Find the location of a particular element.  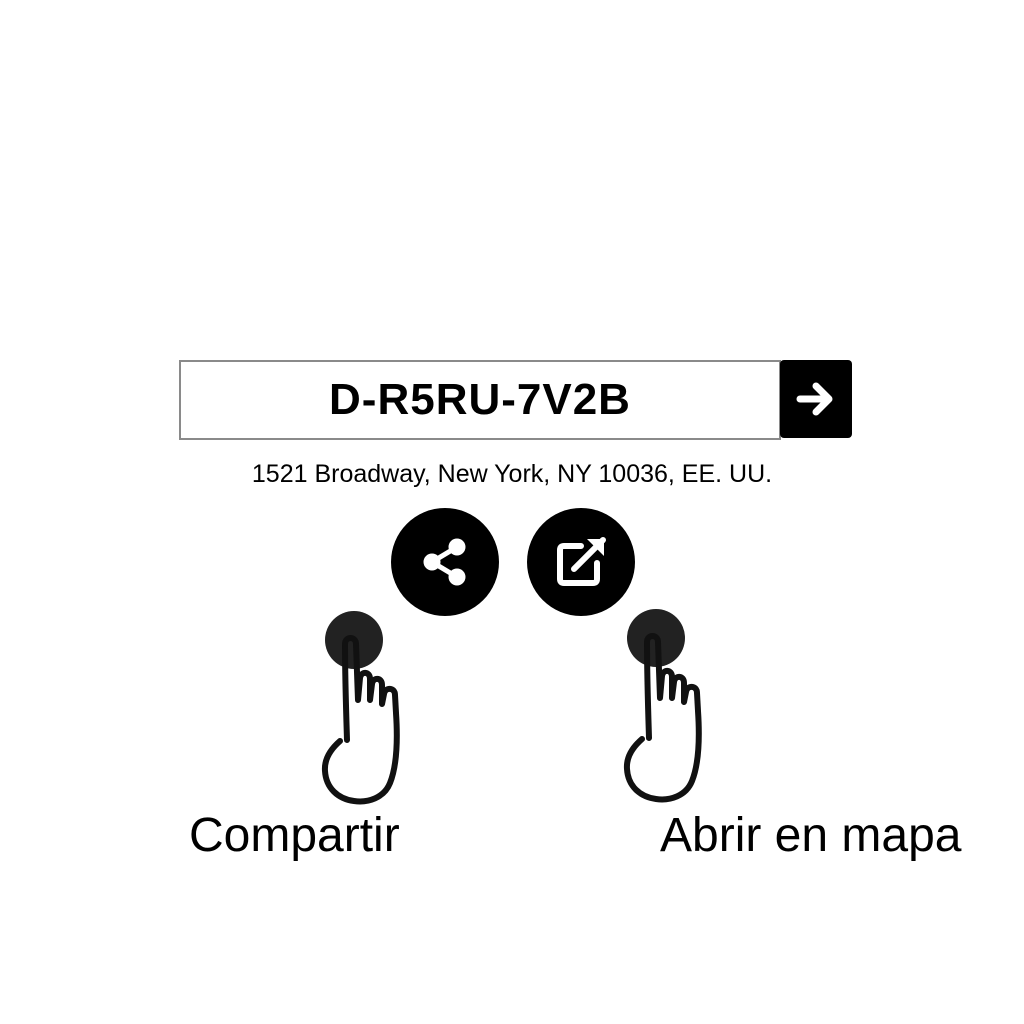

external-link-icon is located at coordinates (581, 561).